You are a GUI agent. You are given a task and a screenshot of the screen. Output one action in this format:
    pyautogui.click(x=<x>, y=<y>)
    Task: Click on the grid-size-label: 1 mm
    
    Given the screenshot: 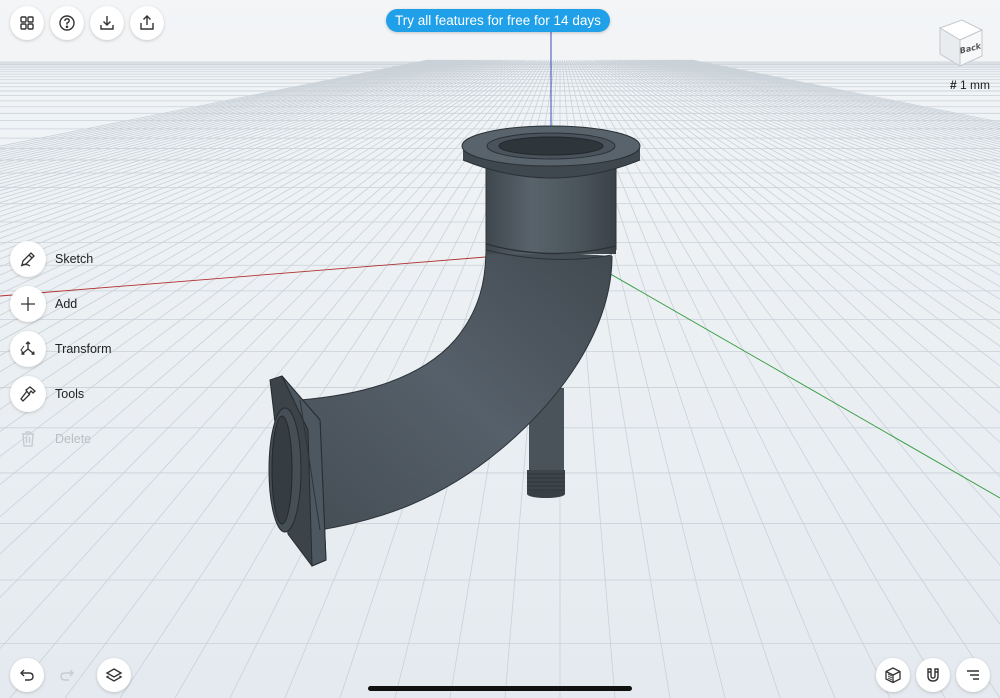 What is the action you would take?
    pyautogui.click(x=975, y=85)
    